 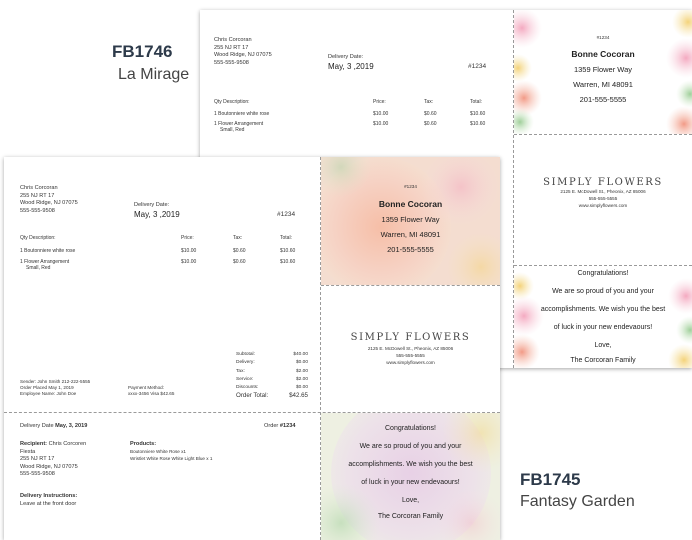 I want to click on floral-border-image, so click(x=603, y=320).